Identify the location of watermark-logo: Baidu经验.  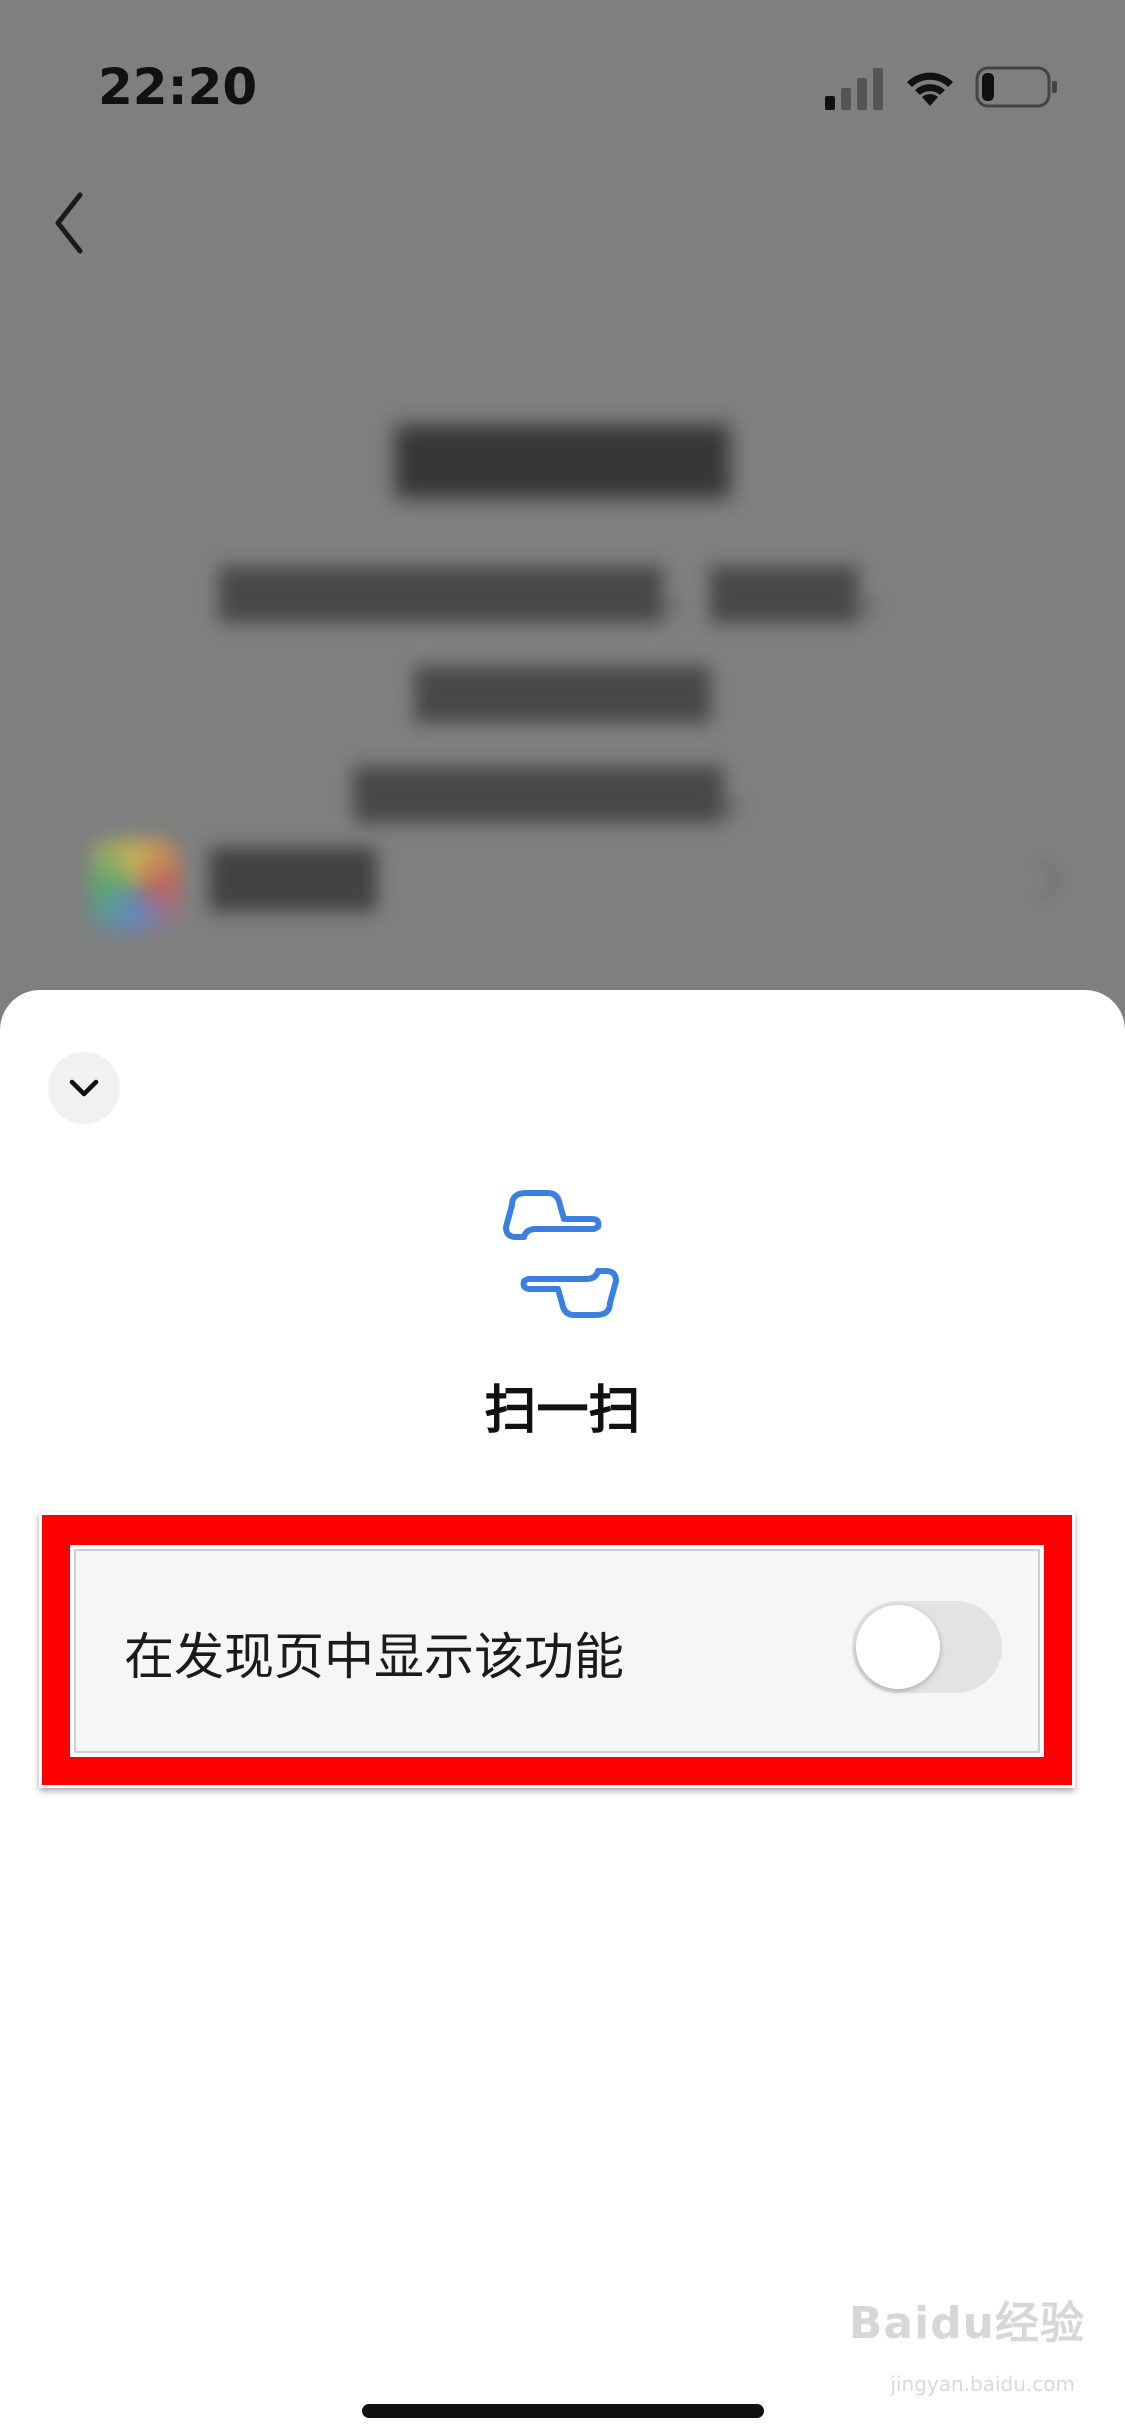
(966, 2323).